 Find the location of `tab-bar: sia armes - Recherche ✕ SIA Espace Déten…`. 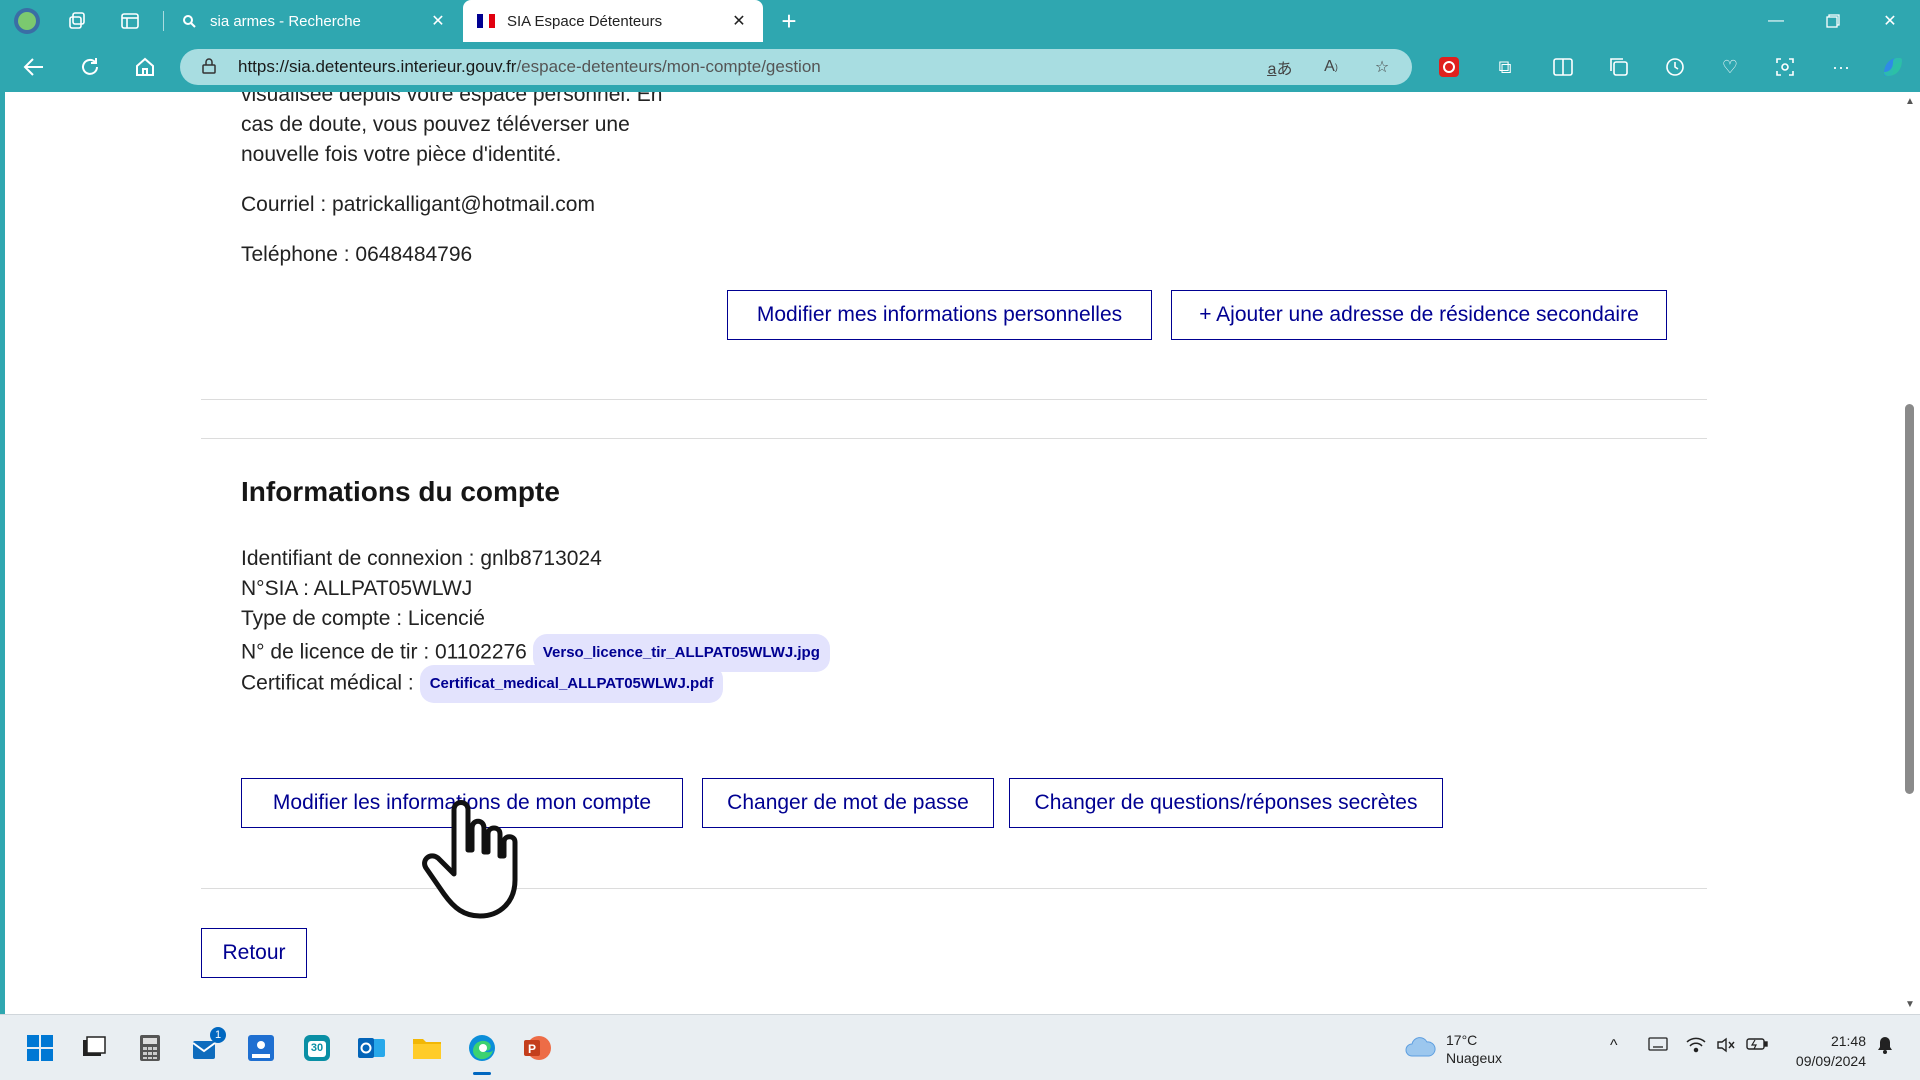

tab-bar: sia armes - Recherche ✕ SIA Espace Déten… is located at coordinates (960, 21).